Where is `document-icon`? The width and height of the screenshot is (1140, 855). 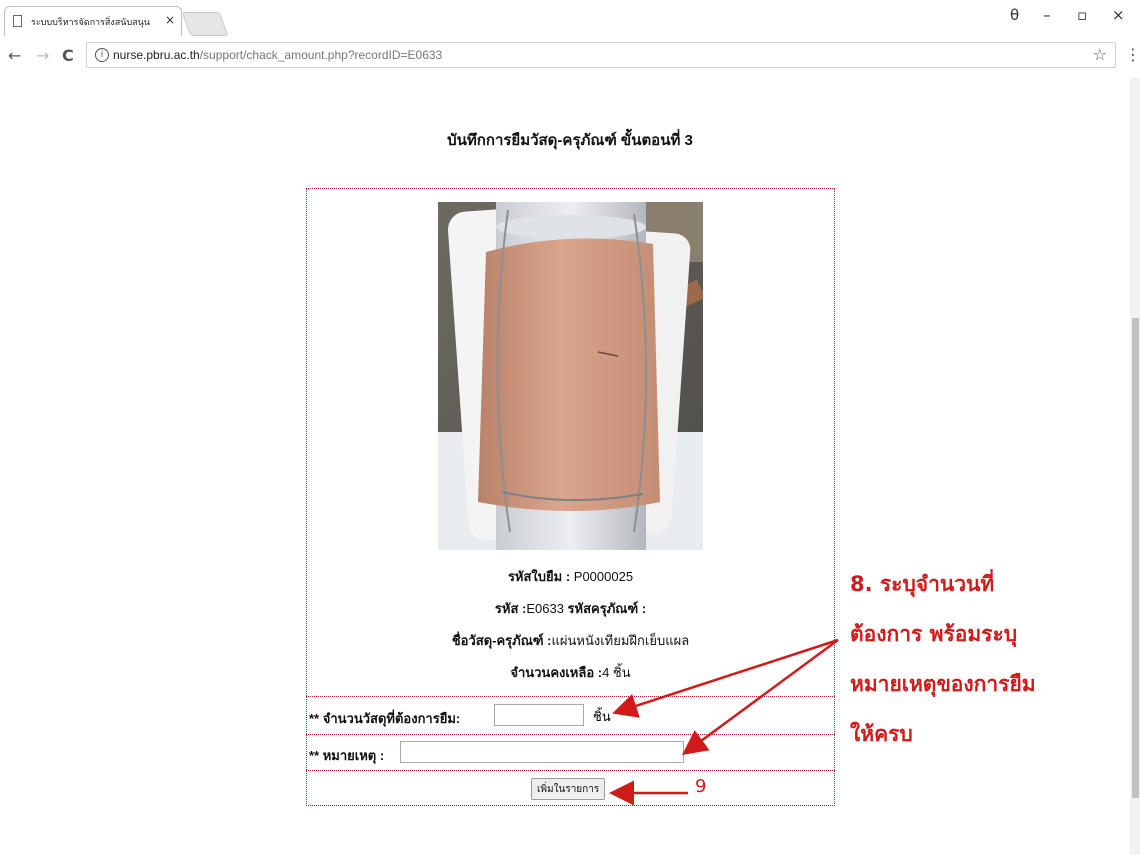
document-icon is located at coordinates (17, 21).